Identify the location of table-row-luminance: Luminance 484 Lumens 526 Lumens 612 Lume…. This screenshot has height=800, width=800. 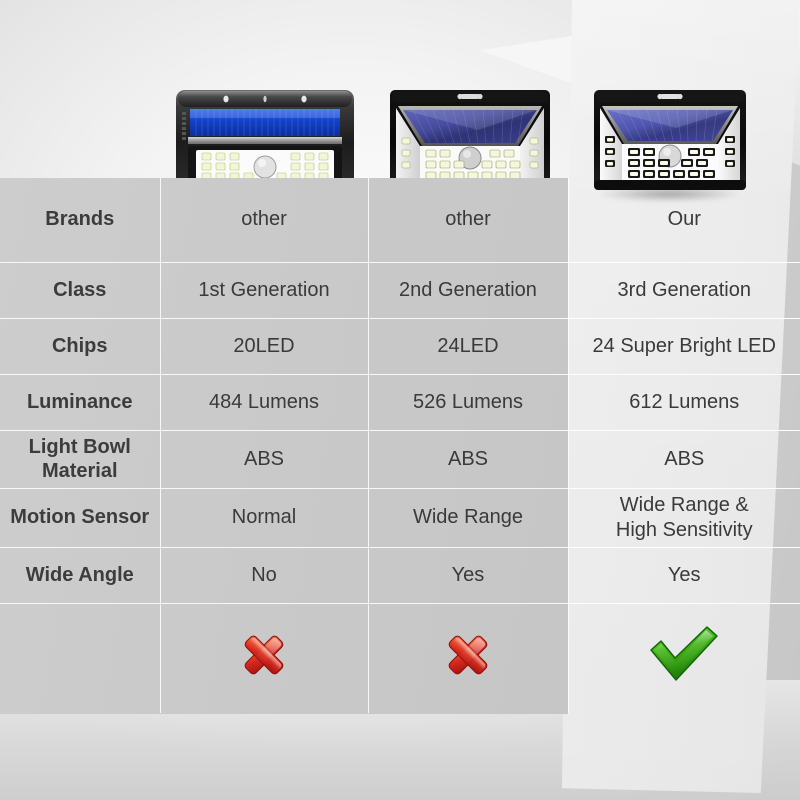
(400, 402).